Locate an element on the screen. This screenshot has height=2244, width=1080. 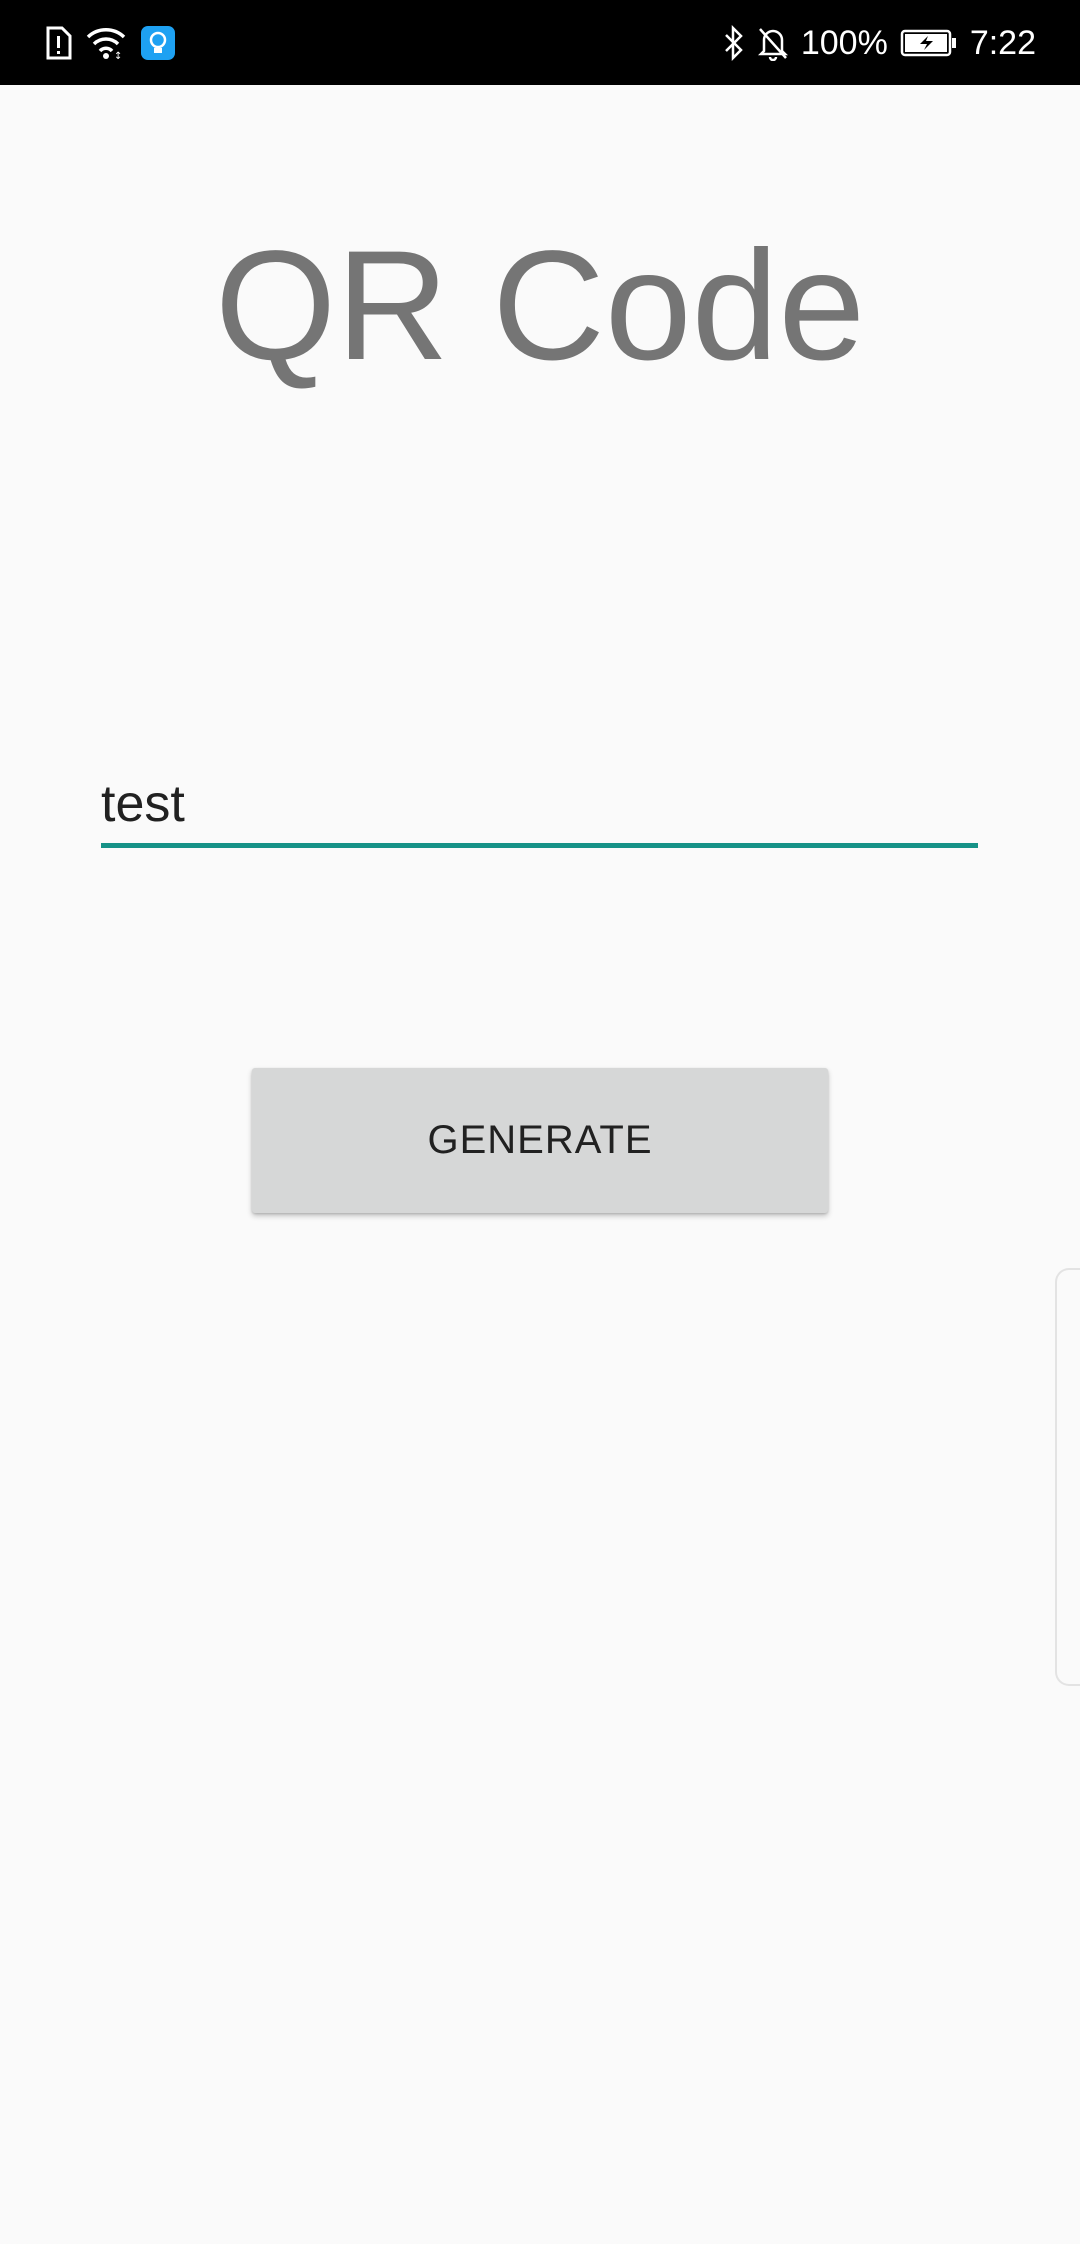
battery-charging-icon is located at coordinates (929, 43).